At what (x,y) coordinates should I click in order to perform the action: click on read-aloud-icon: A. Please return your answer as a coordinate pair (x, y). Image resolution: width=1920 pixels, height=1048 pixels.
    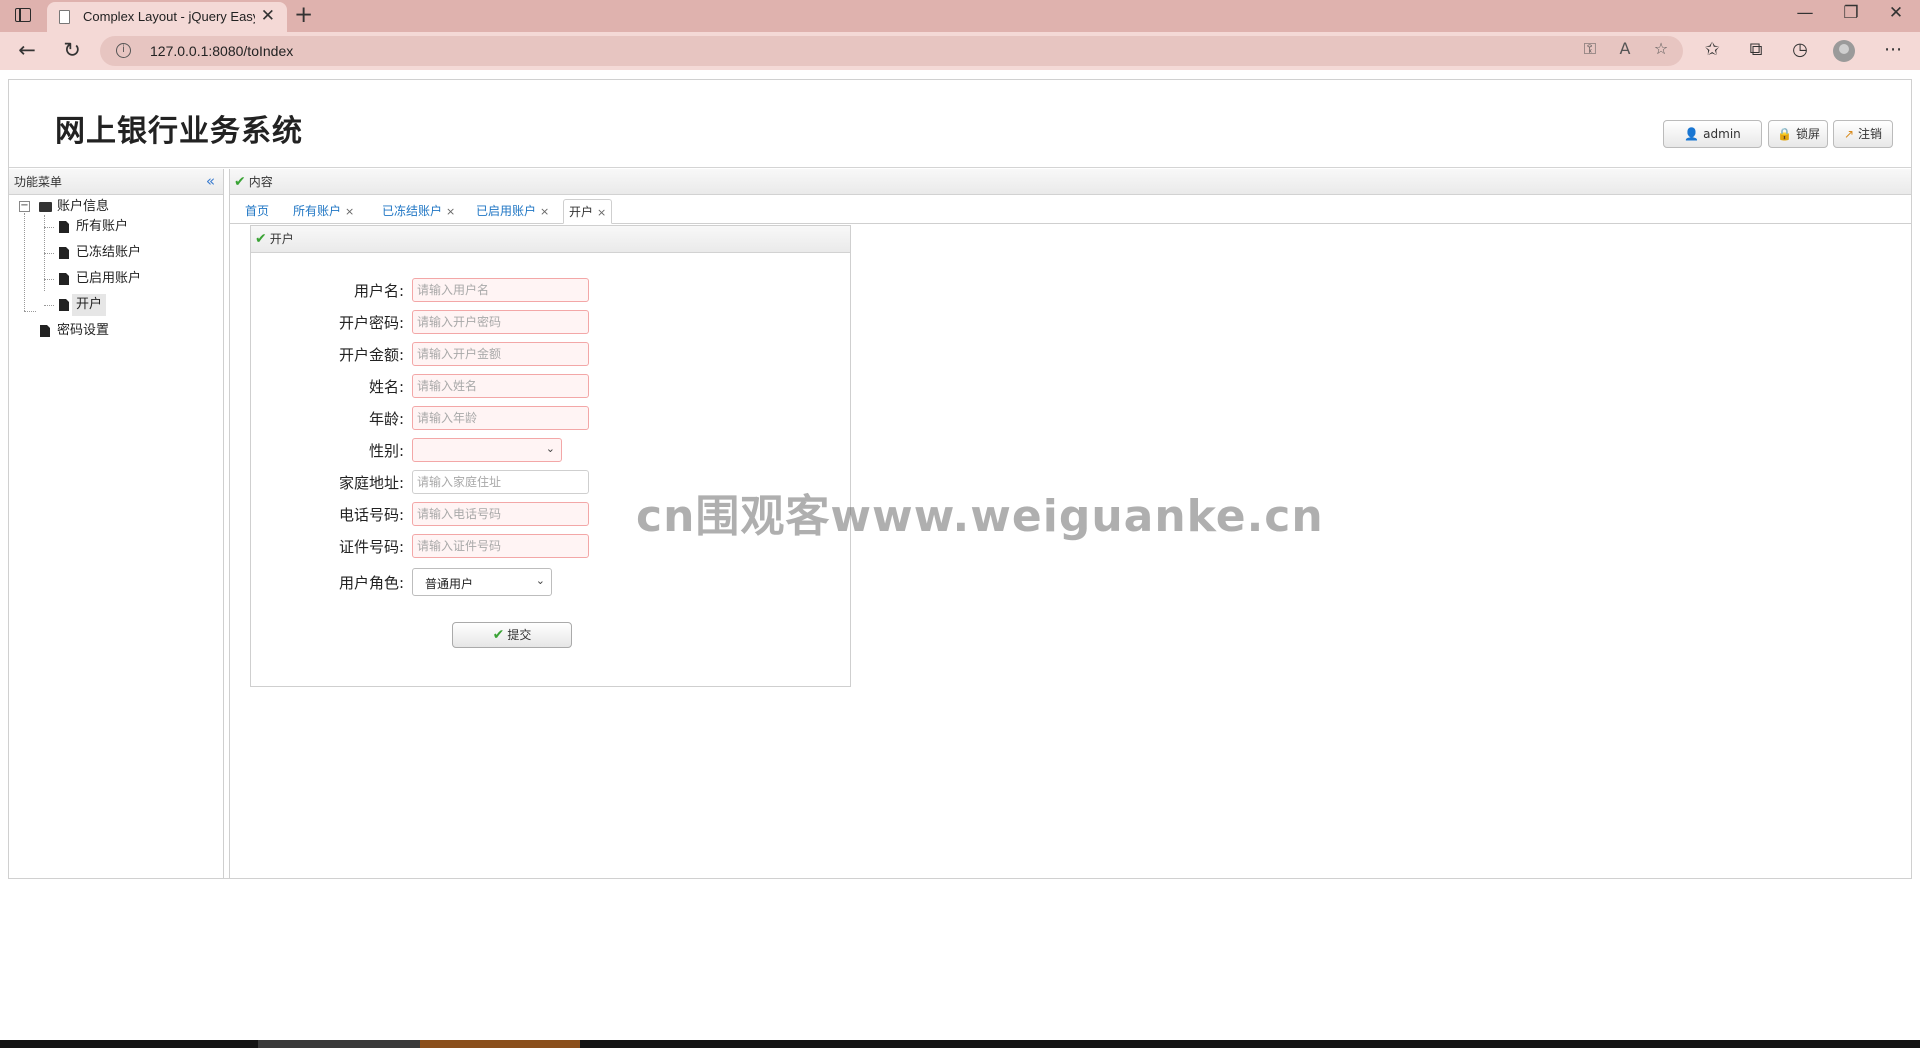
    Looking at the image, I should click on (1625, 48).